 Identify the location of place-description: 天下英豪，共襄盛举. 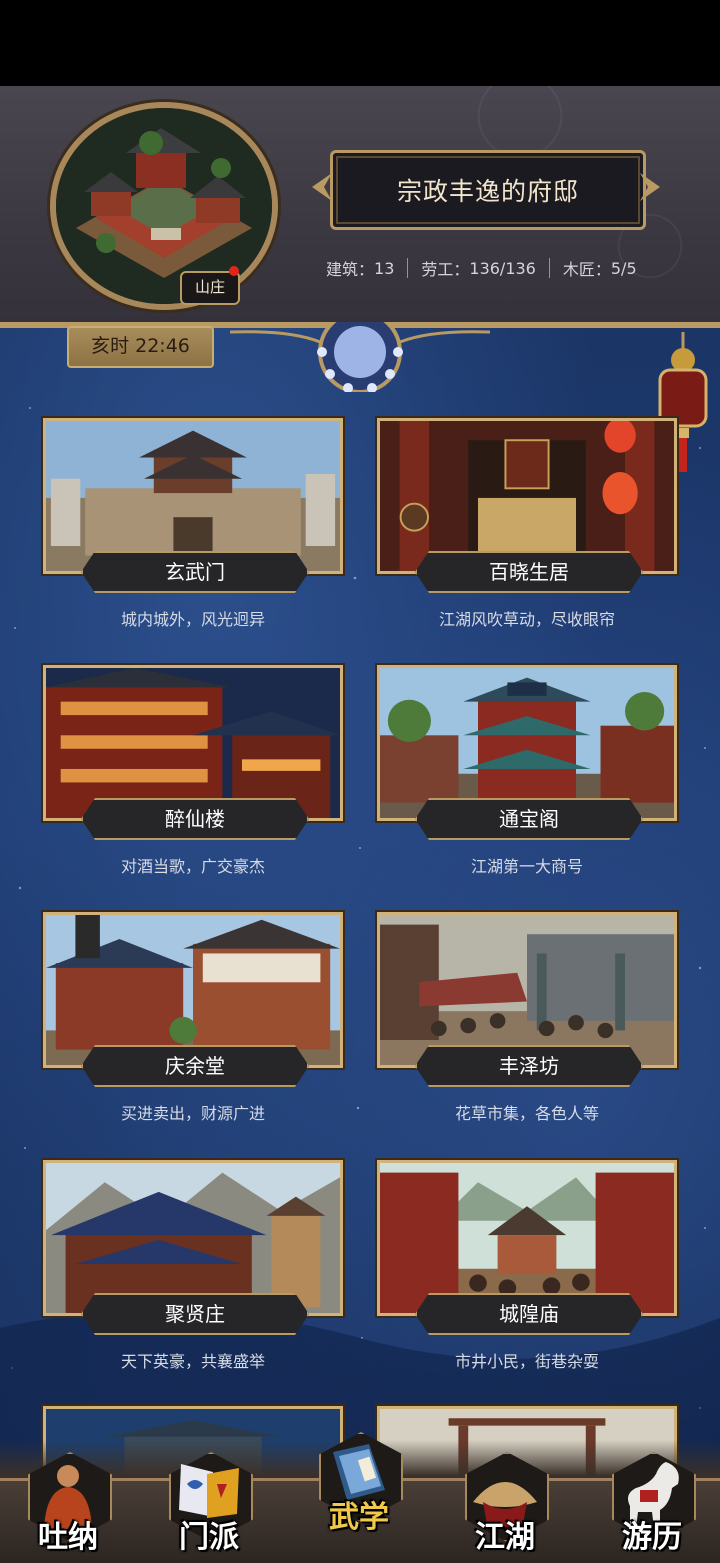
(192, 1361).